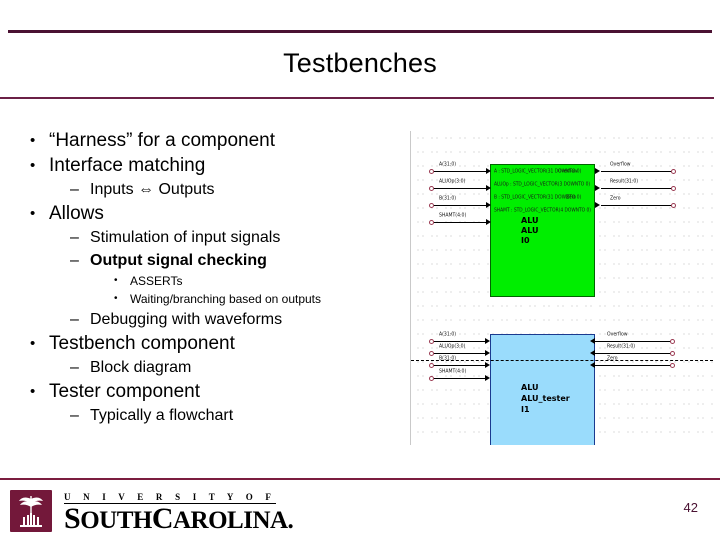 This screenshot has height=540, width=720. Describe the element at coordinates (221, 213) in the screenshot. I see `list-item: • Allows` at that location.